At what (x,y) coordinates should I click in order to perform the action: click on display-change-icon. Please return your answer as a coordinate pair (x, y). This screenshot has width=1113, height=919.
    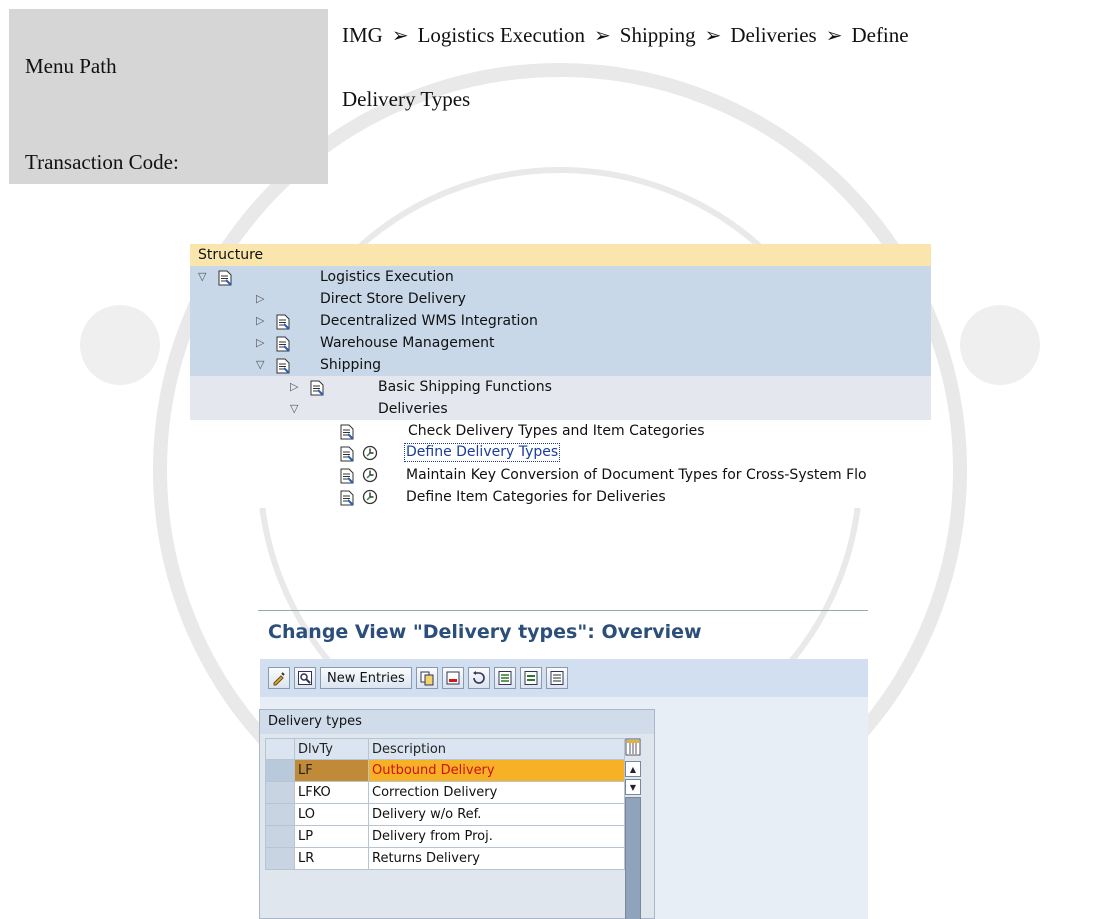
    Looking at the image, I should click on (279, 679).